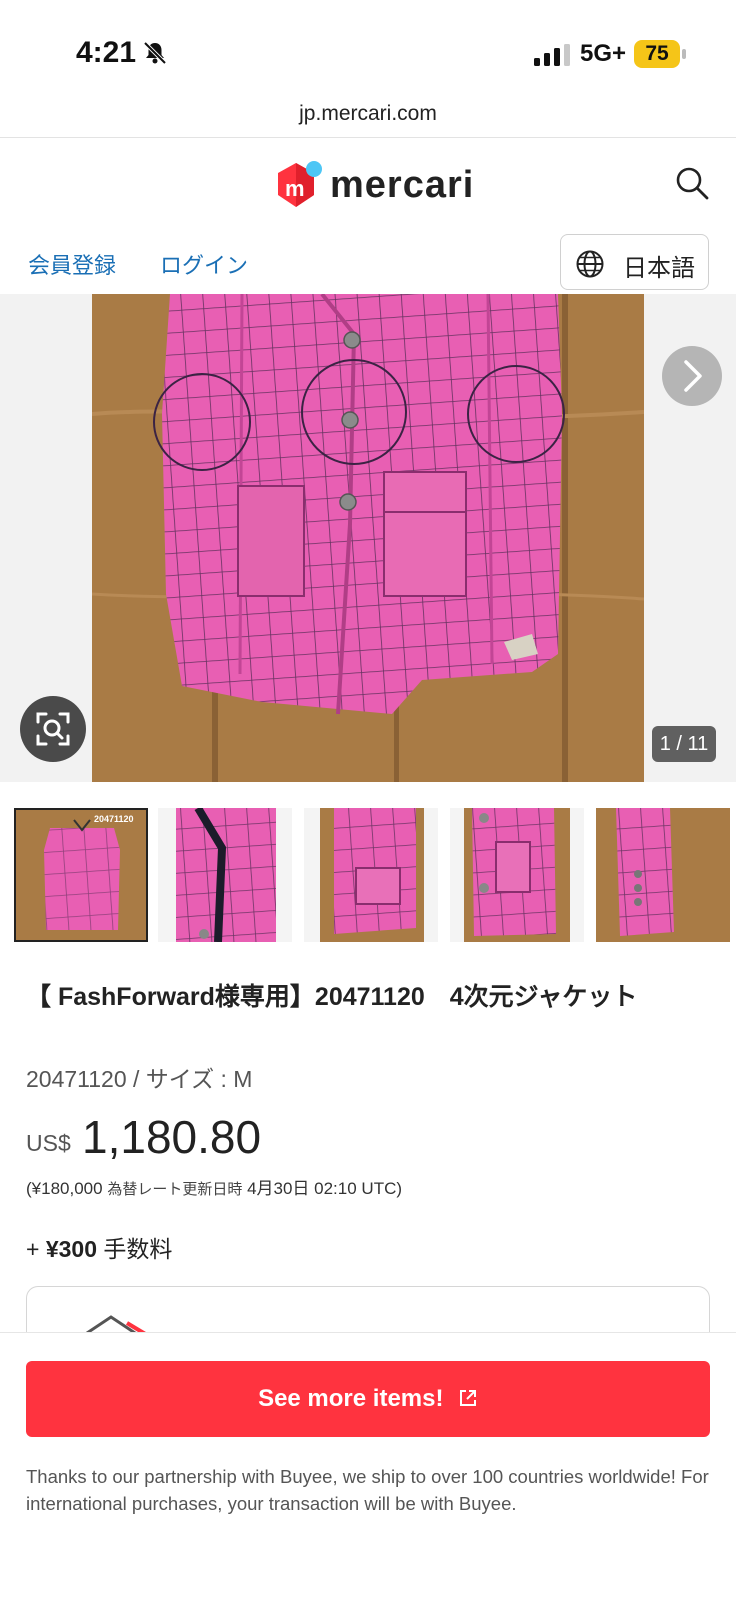  Describe the element at coordinates (106, 52) in the screenshot. I see `status-time: 4:21` at that location.